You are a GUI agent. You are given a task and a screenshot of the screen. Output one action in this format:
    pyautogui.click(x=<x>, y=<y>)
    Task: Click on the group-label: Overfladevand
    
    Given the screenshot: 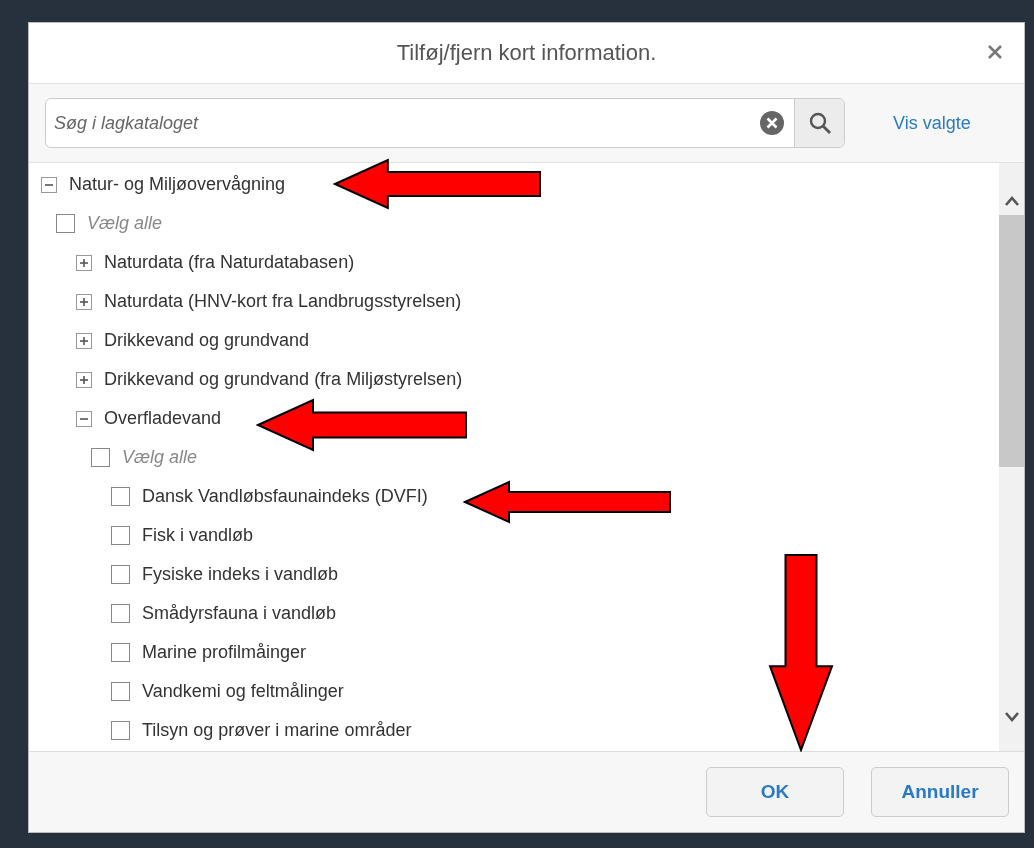 What is the action you would take?
    pyautogui.click(x=163, y=418)
    